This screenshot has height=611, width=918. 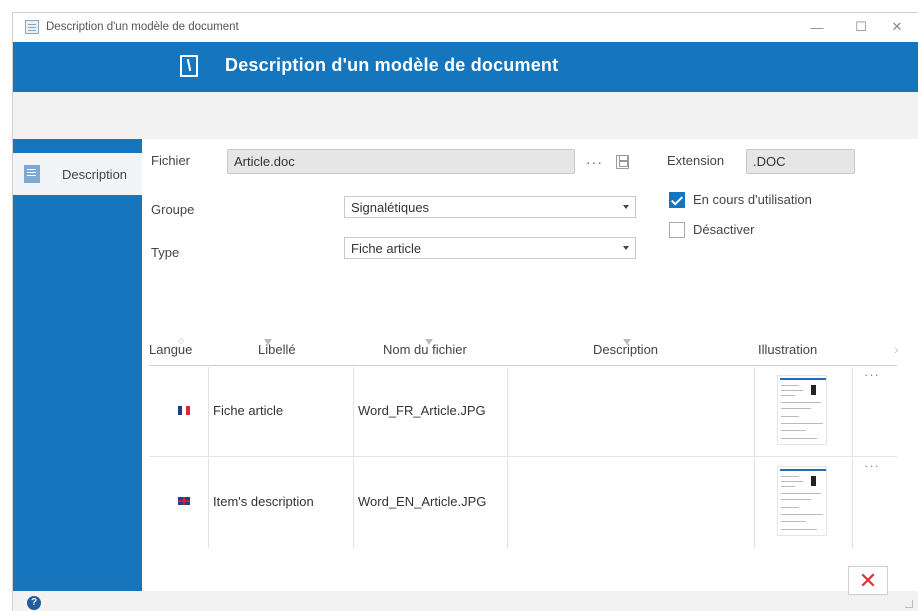 I want to click on desactiver-label: Désactiver, so click(x=724, y=229).